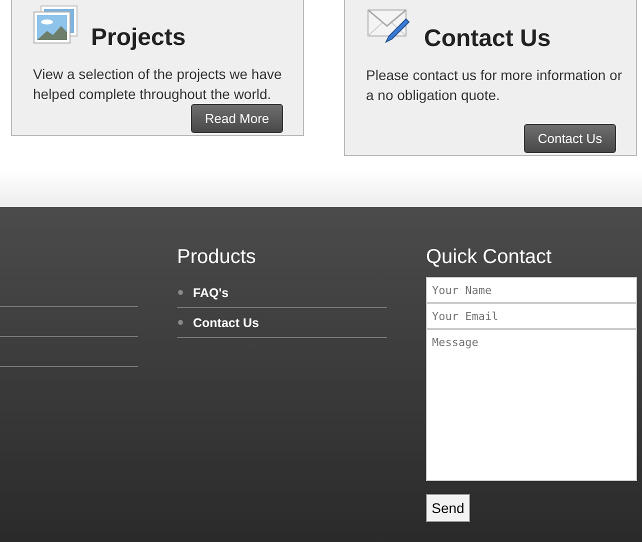 The image size is (642, 542). Describe the element at coordinates (495, 85) in the screenshot. I see `card-description: Please contact us for more information or a no obligation quote.` at that location.